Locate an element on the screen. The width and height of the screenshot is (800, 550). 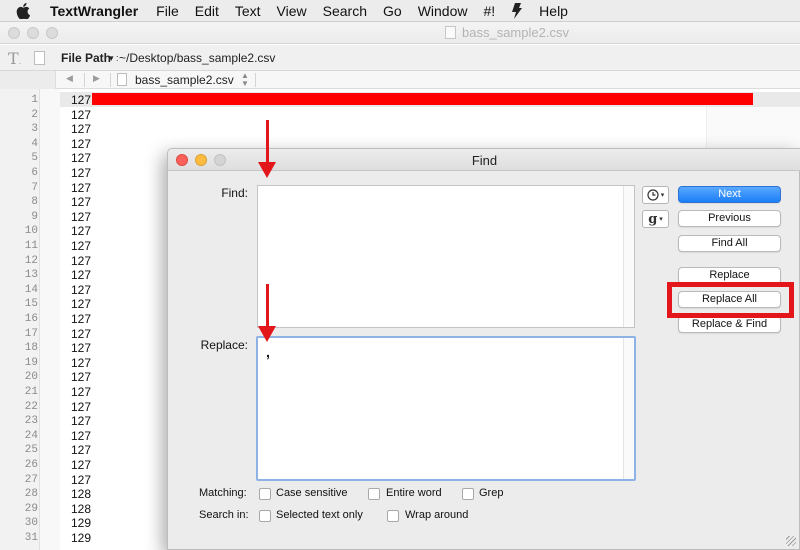
line-number: 26 is located at coordinates (31, 465).